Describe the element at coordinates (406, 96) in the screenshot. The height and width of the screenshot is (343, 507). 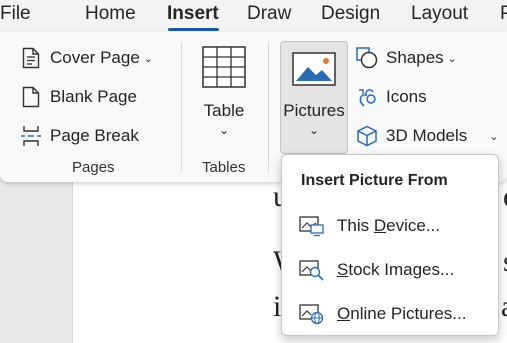
I see `icons-label: Icons` at that location.